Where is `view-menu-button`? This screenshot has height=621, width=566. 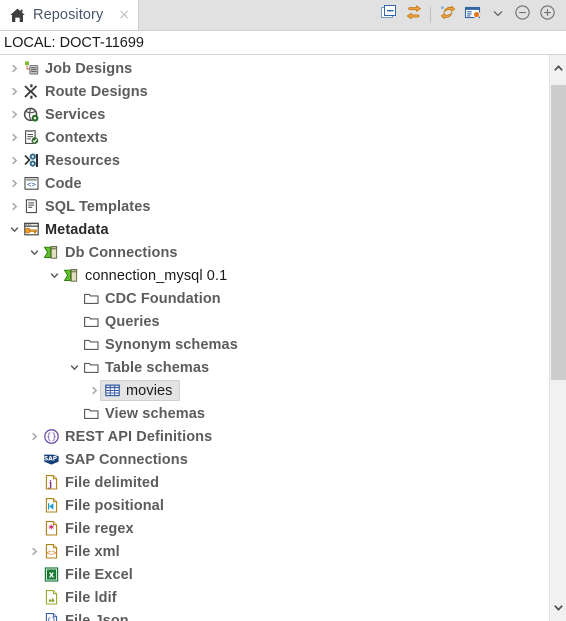
view-menu-button is located at coordinates (497, 15).